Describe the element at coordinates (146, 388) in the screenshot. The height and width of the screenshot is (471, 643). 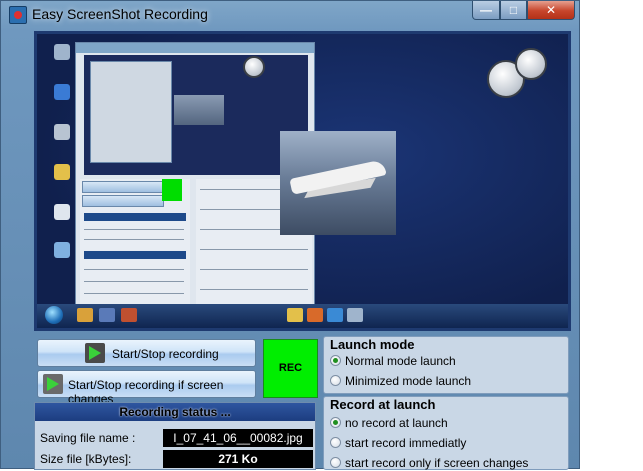
I see `start-stop-if-changes-button: Start/Stop recording if screen changes` at that location.